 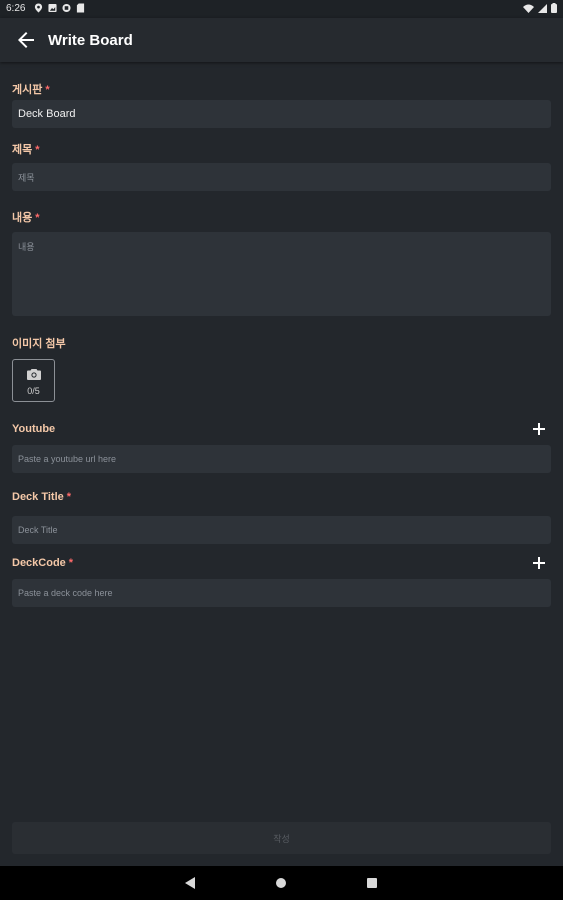 I want to click on add-deck-code-plus-icon, so click(x=539, y=563).